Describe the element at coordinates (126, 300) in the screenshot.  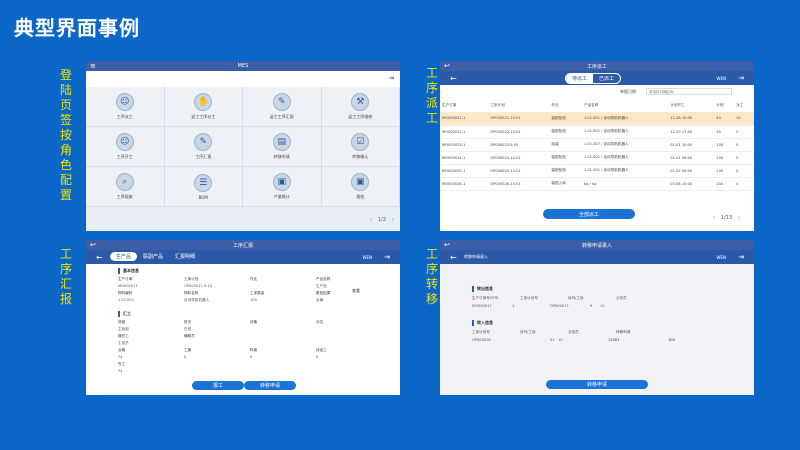
I see `field-value: 1.01.001` at that location.